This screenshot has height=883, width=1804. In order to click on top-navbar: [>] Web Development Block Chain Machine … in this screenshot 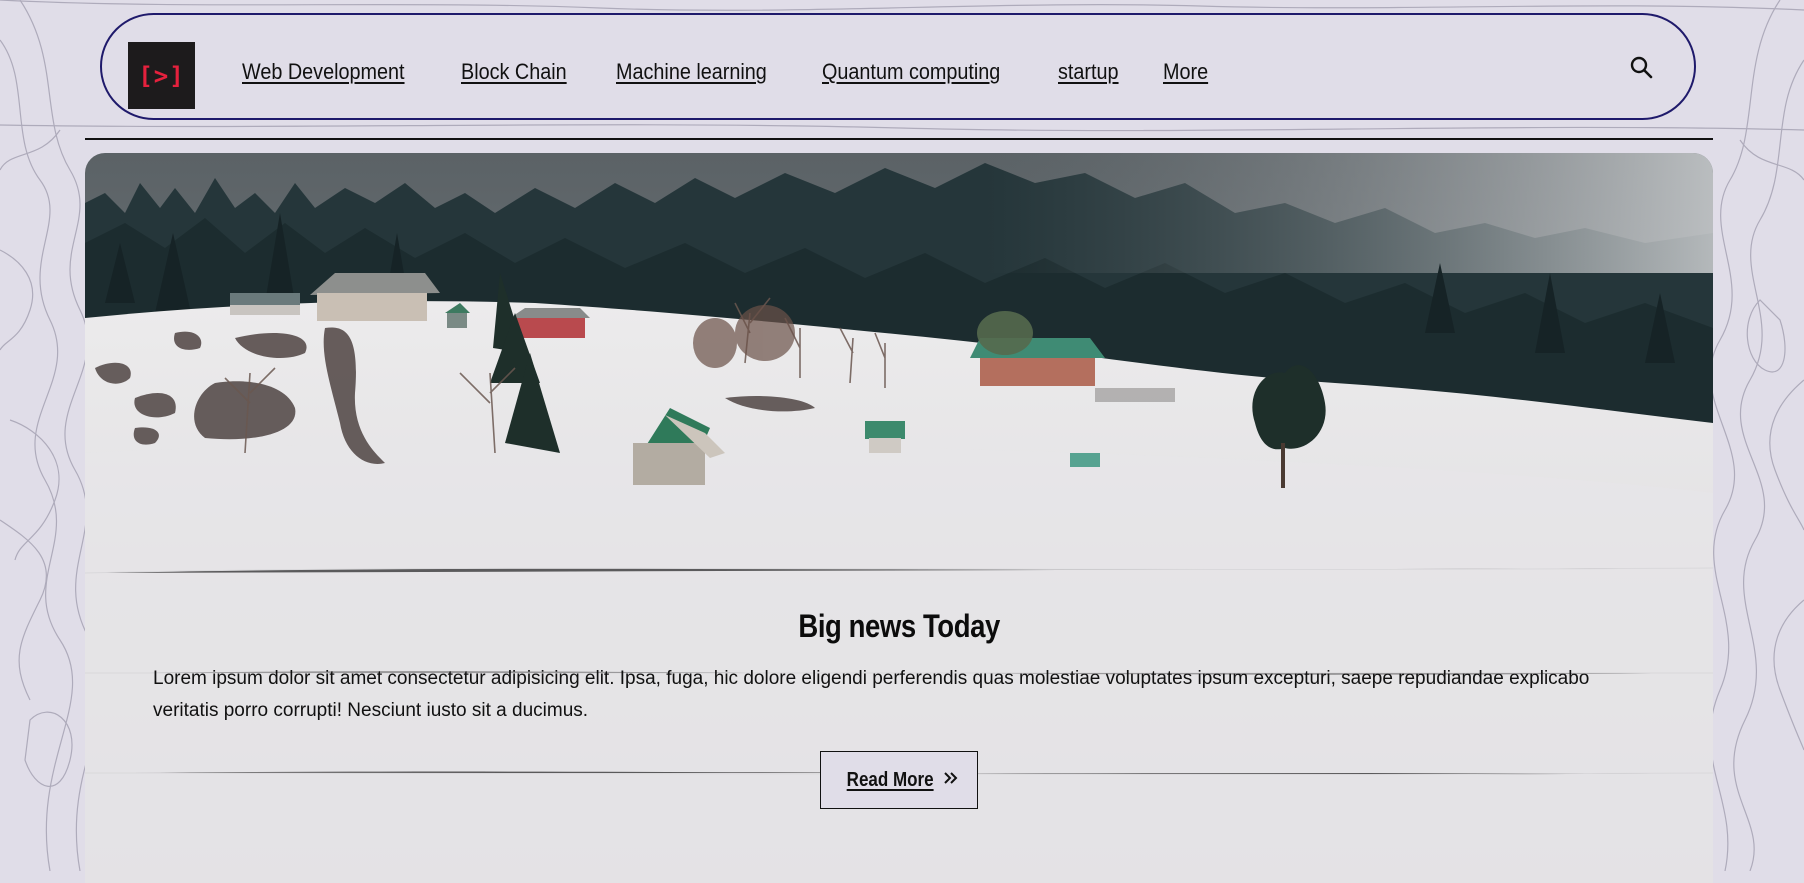, I will do `click(898, 66)`.